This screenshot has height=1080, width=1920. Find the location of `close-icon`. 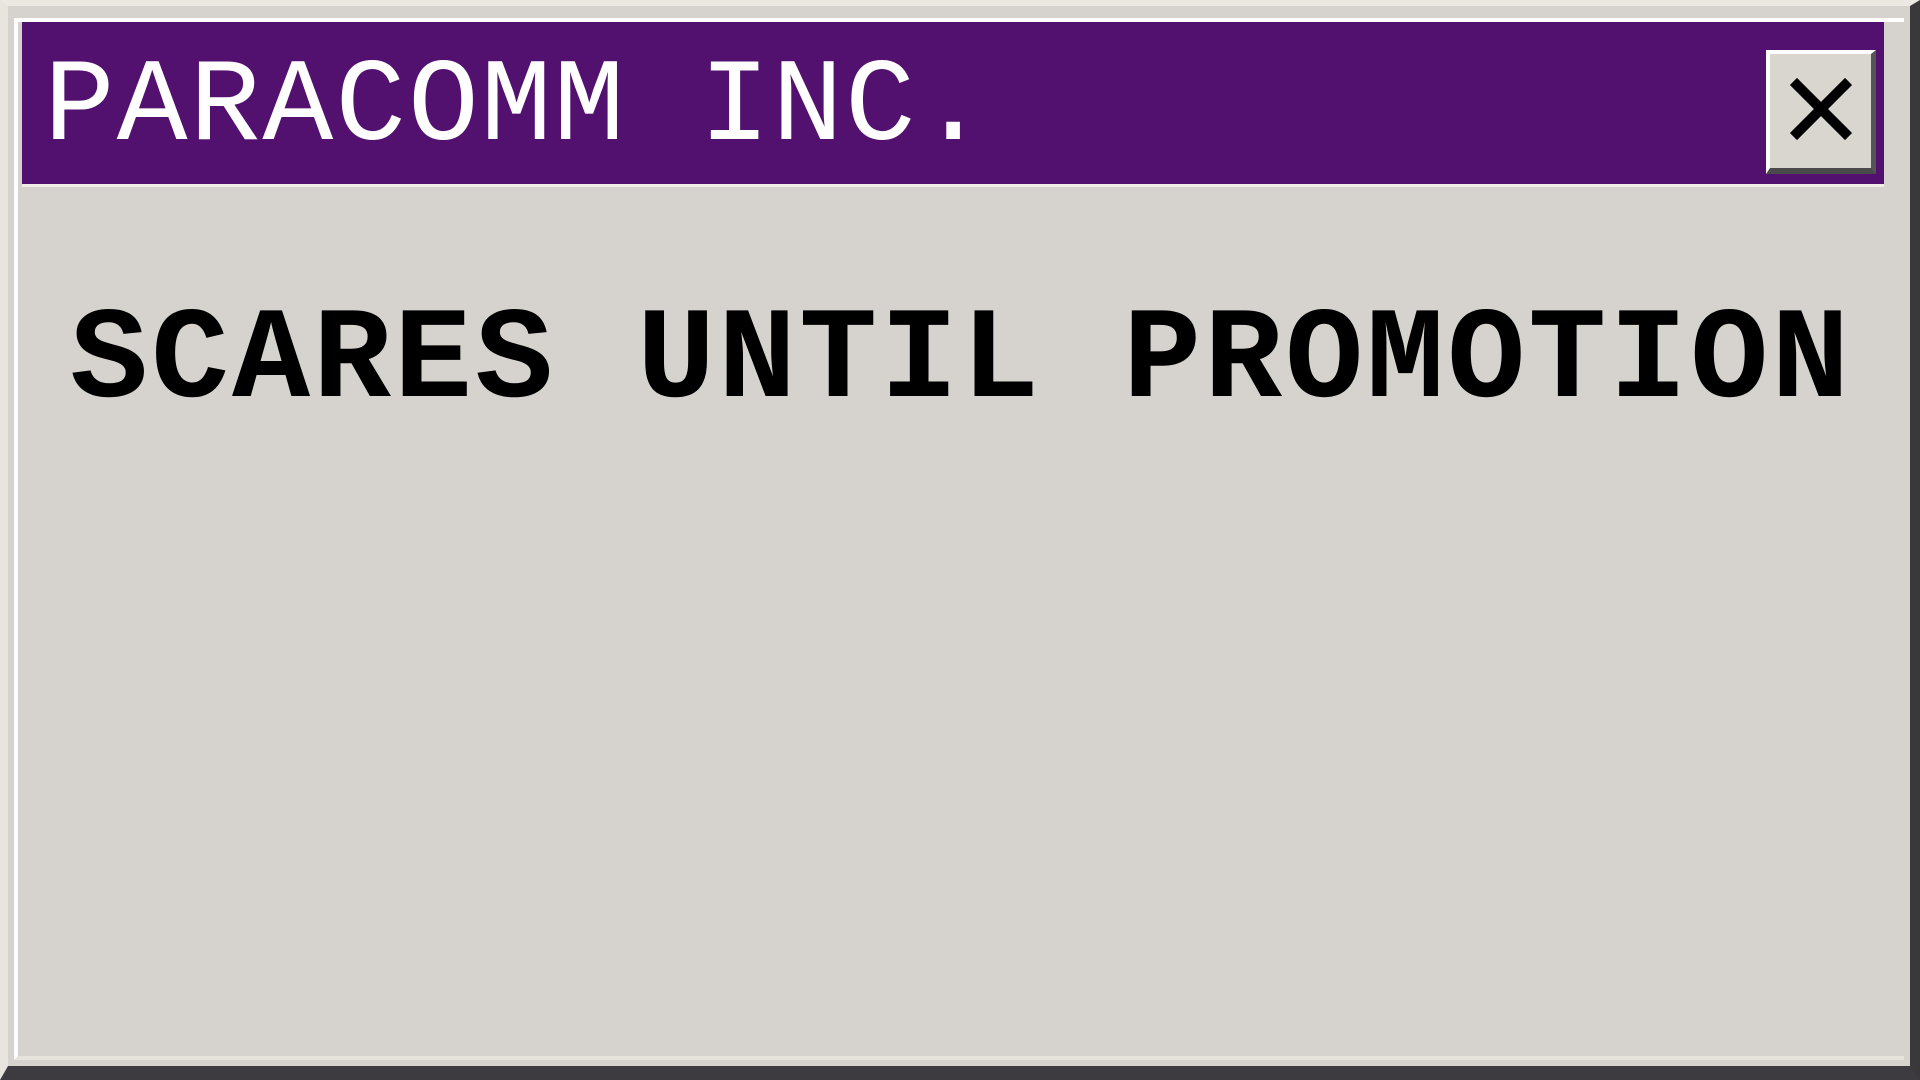

close-icon is located at coordinates (1821, 111).